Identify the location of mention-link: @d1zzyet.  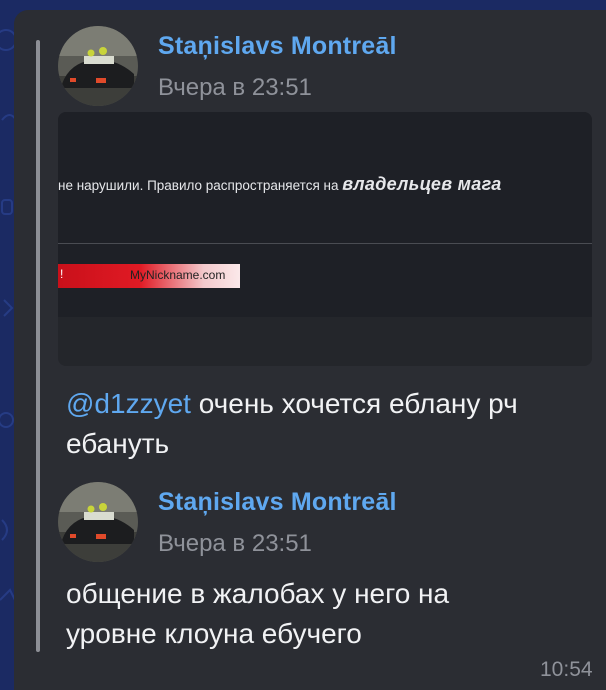
(128, 403).